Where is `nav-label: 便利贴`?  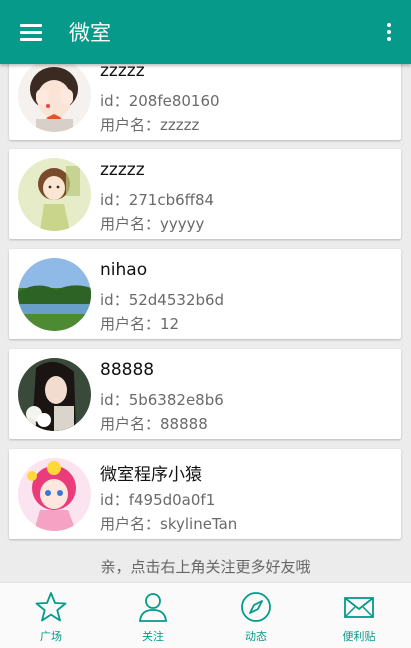
nav-label: 便利贴 is located at coordinates (359, 636).